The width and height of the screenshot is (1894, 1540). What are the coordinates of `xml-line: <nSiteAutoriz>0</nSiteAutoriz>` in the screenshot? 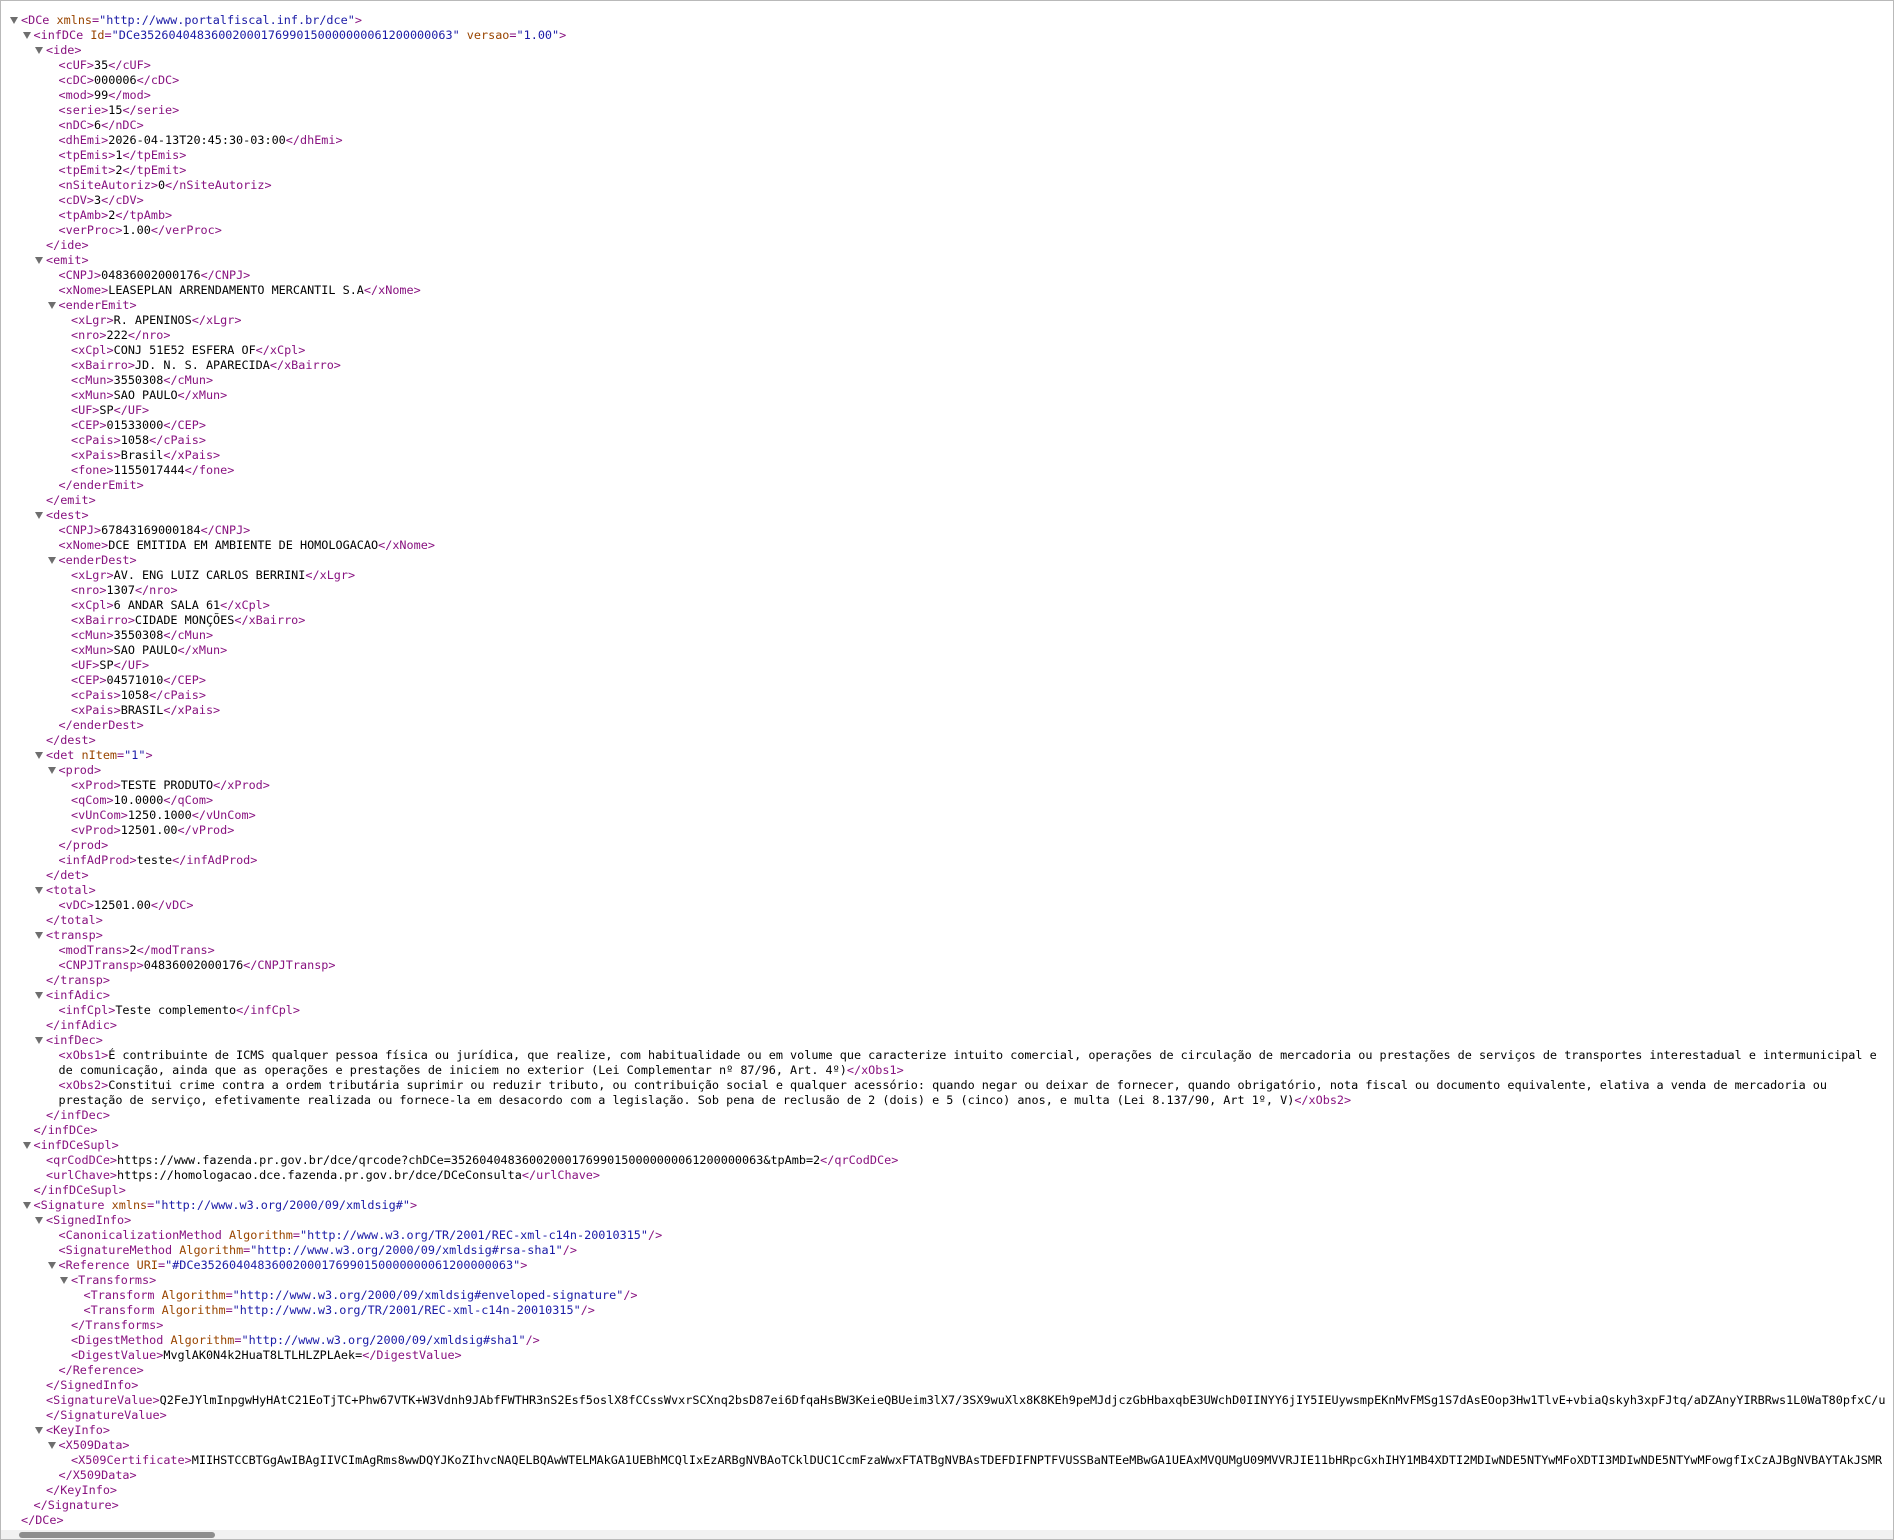 It's located at (947, 185).